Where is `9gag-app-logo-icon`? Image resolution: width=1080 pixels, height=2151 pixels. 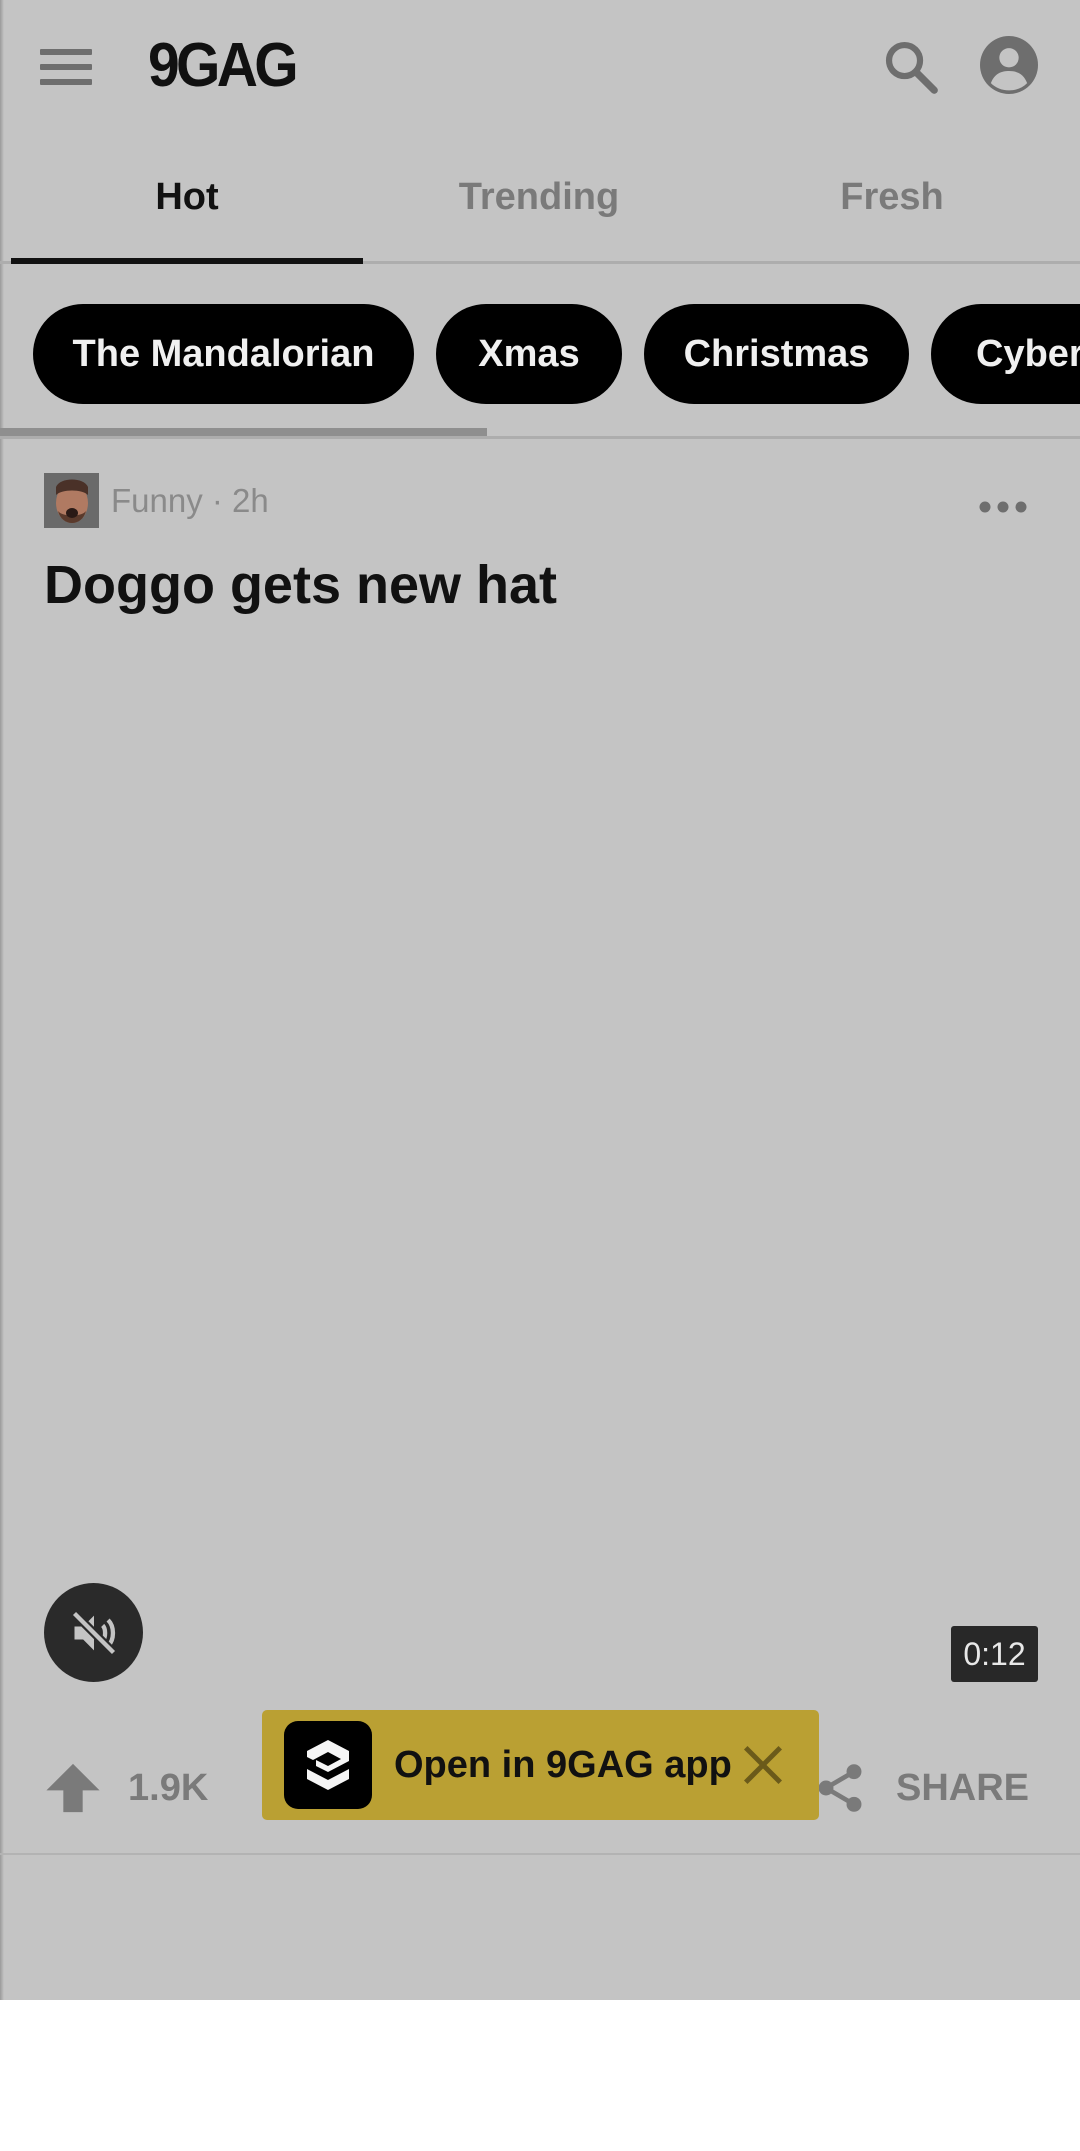 9gag-app-logo-icon is located at coordinates (328, 1765).